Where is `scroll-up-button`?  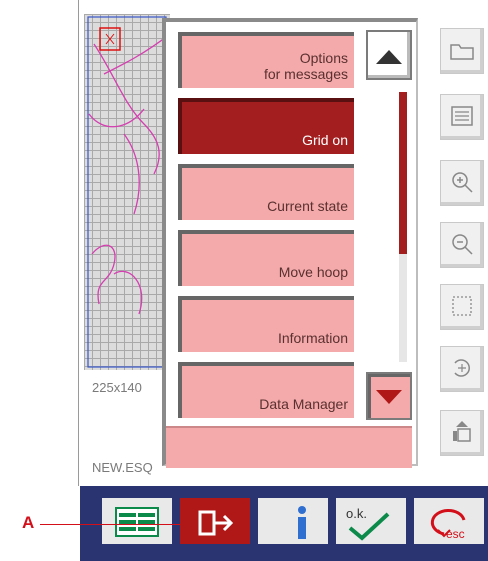
scroll-up-button is located at coordinates (389, 55).